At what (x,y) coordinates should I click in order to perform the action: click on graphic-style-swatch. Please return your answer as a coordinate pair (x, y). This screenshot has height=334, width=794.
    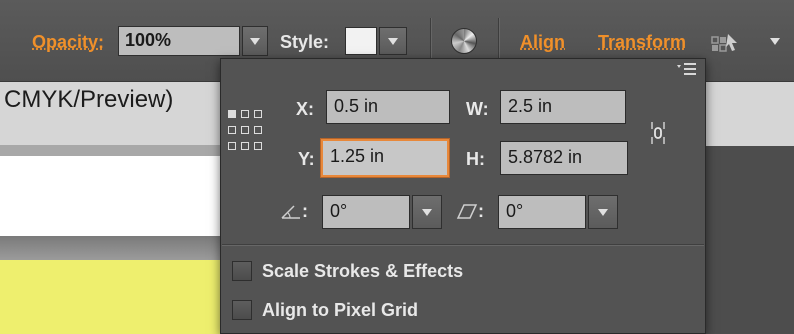
    Looking at the image, I should click on (361, 41).